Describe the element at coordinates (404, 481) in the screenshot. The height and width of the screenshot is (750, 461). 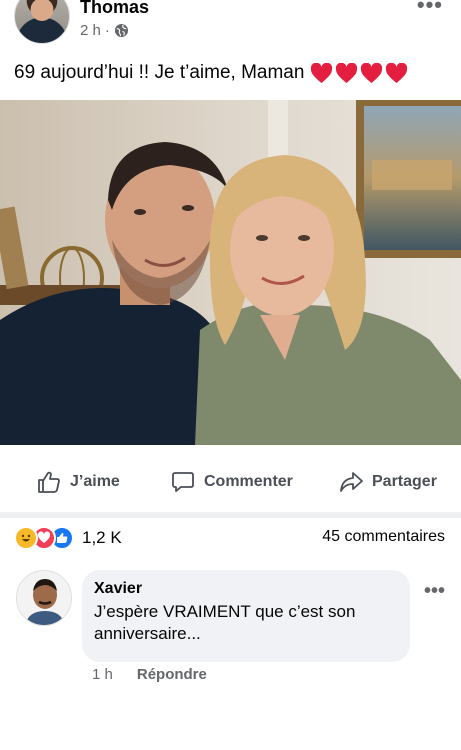
I see `share-label: Partager` at that location.